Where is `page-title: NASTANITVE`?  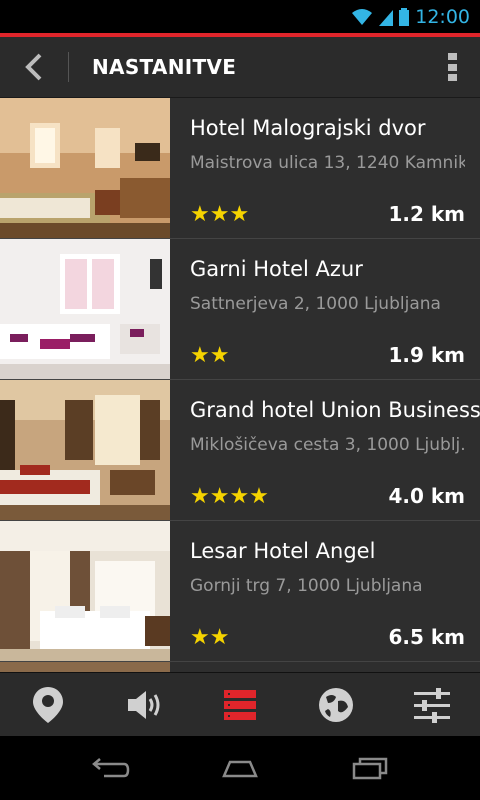
page-title: NASTANITVE is located at coordinates (164, 67).